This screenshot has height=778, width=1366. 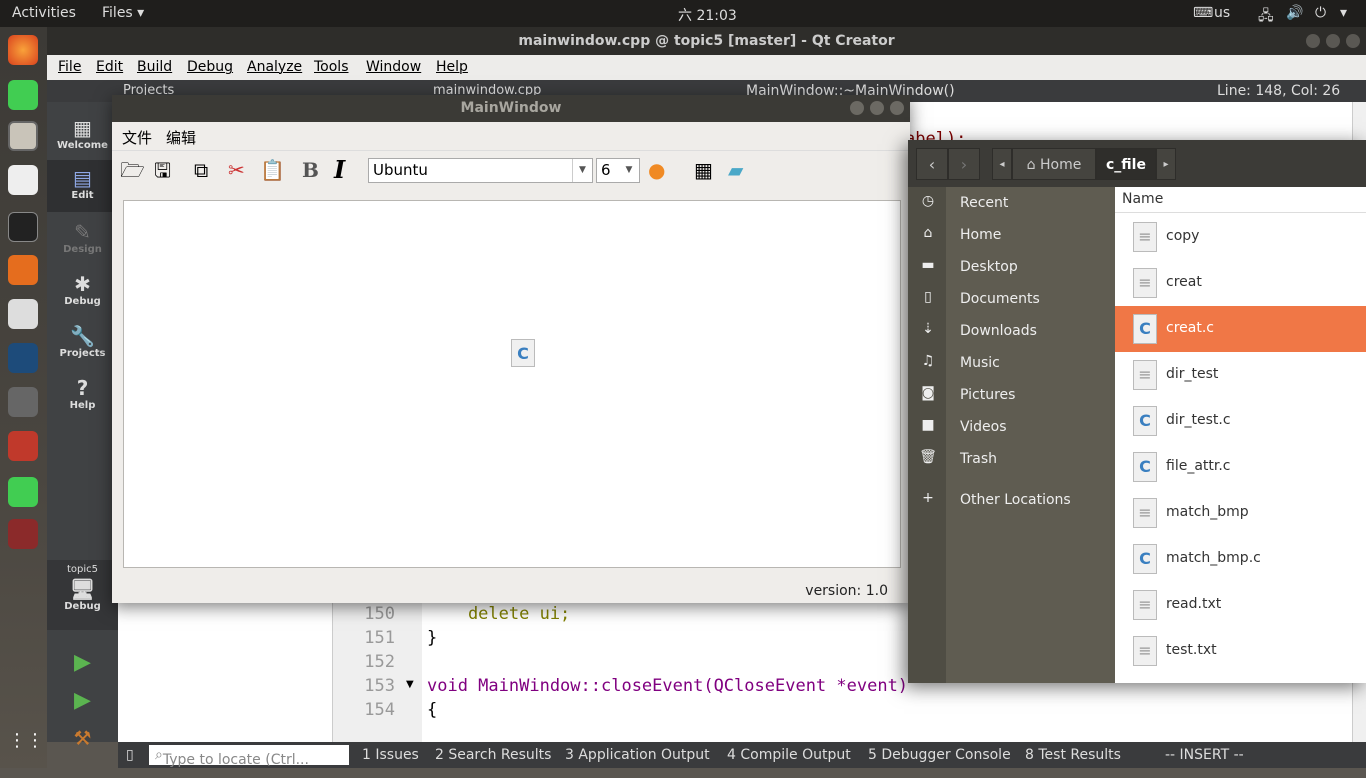 What do you see at coordinates (637, 755) in the screenshot?
I see `tab-application-output: 3 Application Output` at bounding box center [637, 755].